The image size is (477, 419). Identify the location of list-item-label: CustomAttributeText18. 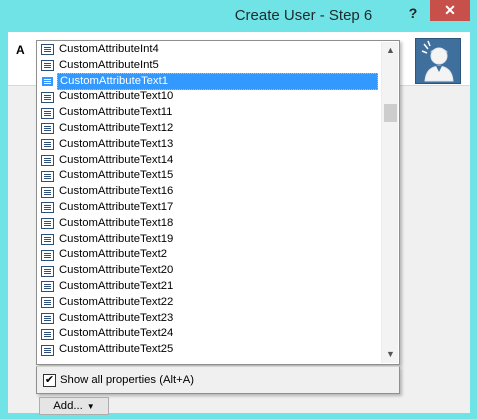
(116, 222).